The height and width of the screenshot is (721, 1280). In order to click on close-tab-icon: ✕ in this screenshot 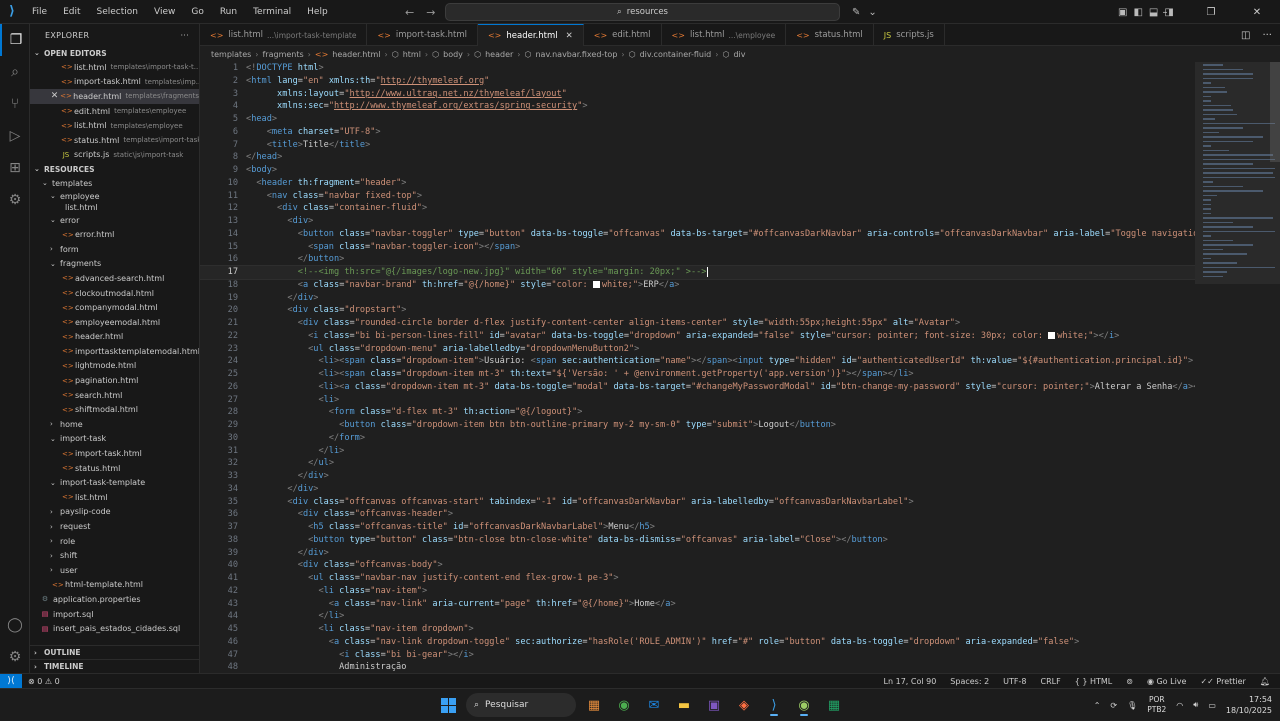, I will do `click(569, 36)`.